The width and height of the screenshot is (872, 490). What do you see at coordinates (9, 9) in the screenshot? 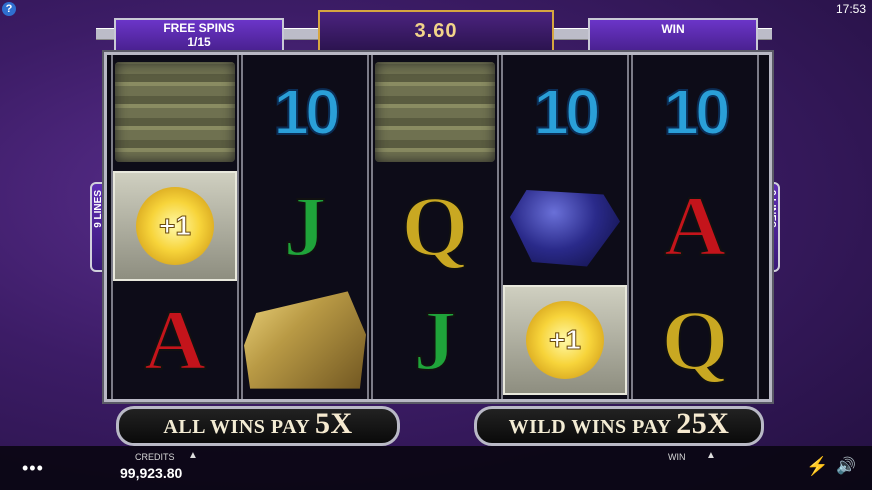
I see `help-icon: ?` at bounding box center [9, 9].